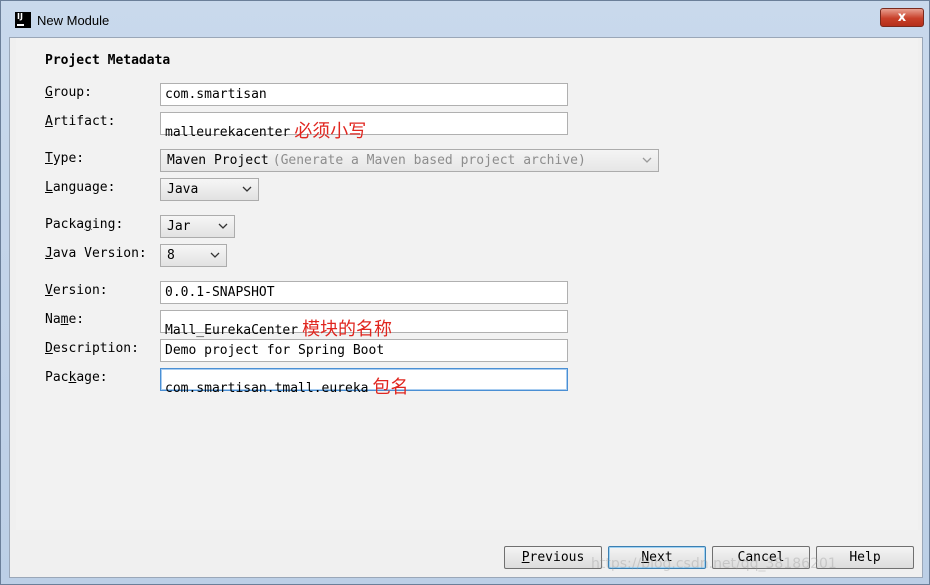  What do you see at coordinates (657, 557) in the screenshot?
I see `next-button: Next` at bounding box center [657, 557].